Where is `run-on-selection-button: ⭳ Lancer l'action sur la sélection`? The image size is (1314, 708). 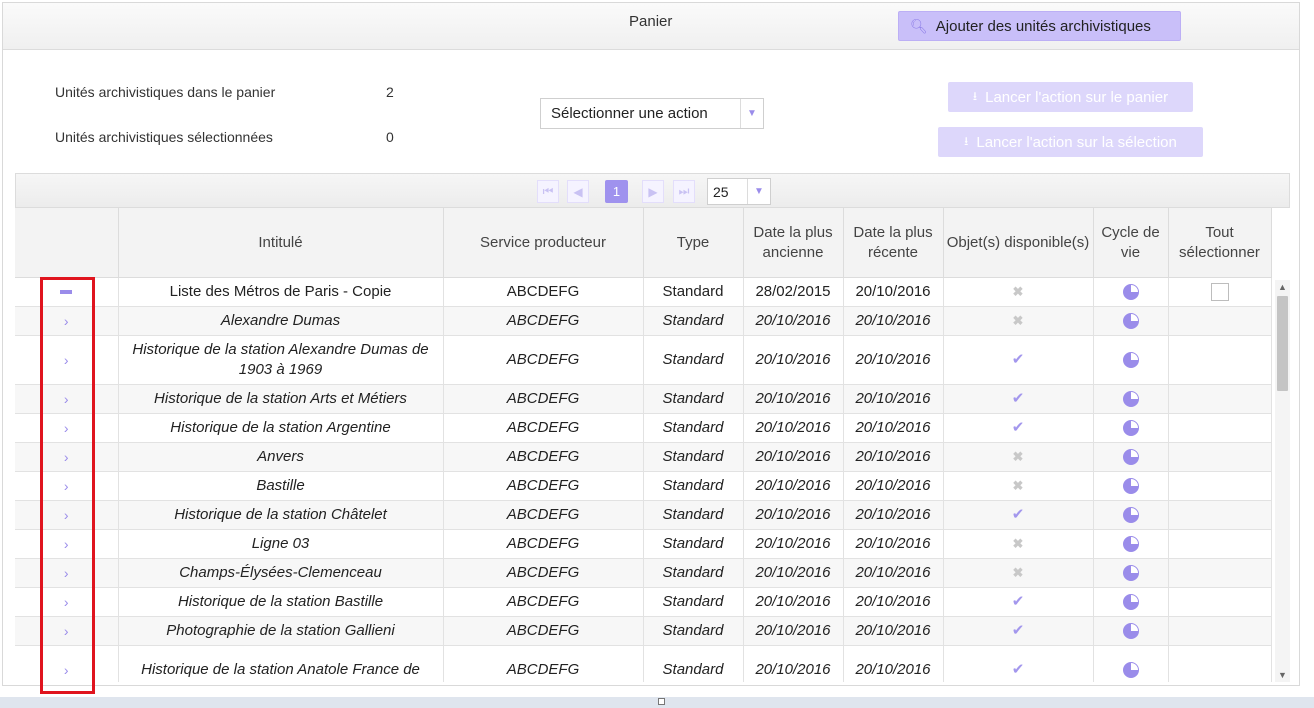 run-on-selection-button: ⭳ Lancer l'action sur la sélection is located at coordinates (1070, 142).